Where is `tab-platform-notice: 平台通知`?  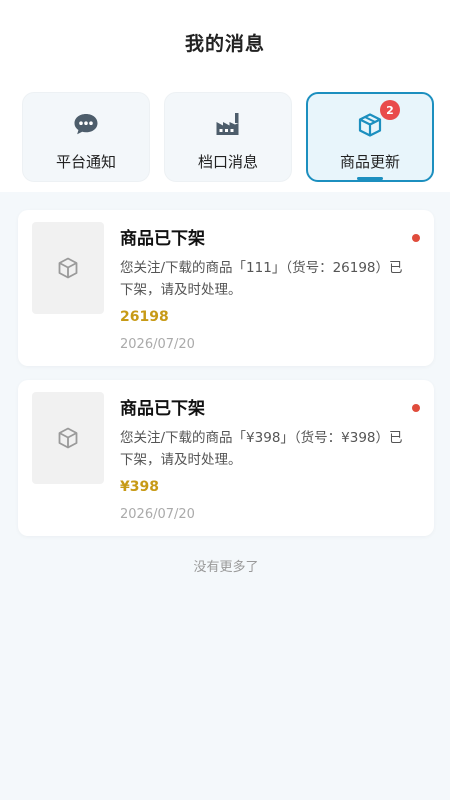 tab-platform-notice: 平台通知 is located at coordinates (86, 137).